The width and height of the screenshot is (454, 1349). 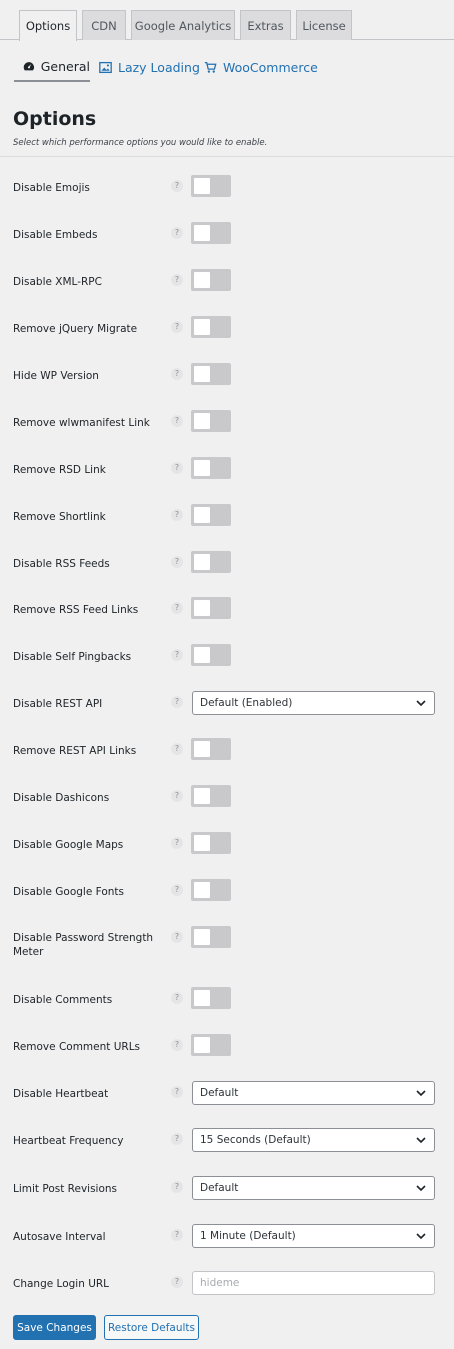 I want to click on option-label: Remove RSS Feed Links, so click(x=76, y=610).